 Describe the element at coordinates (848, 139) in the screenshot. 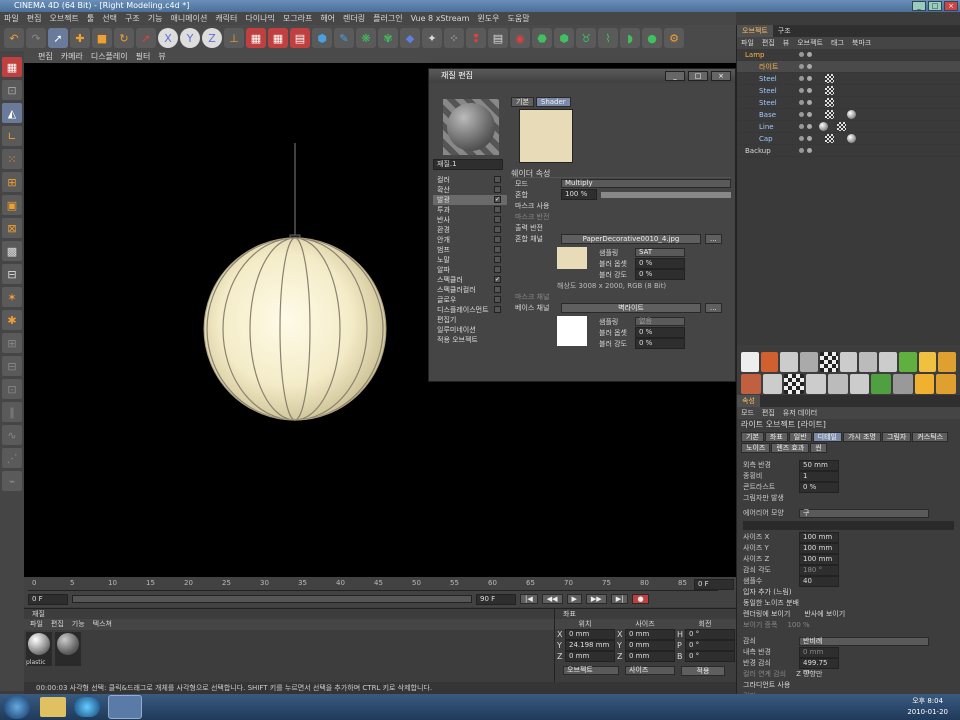

I see `object-row-cap: Cap` at that location.